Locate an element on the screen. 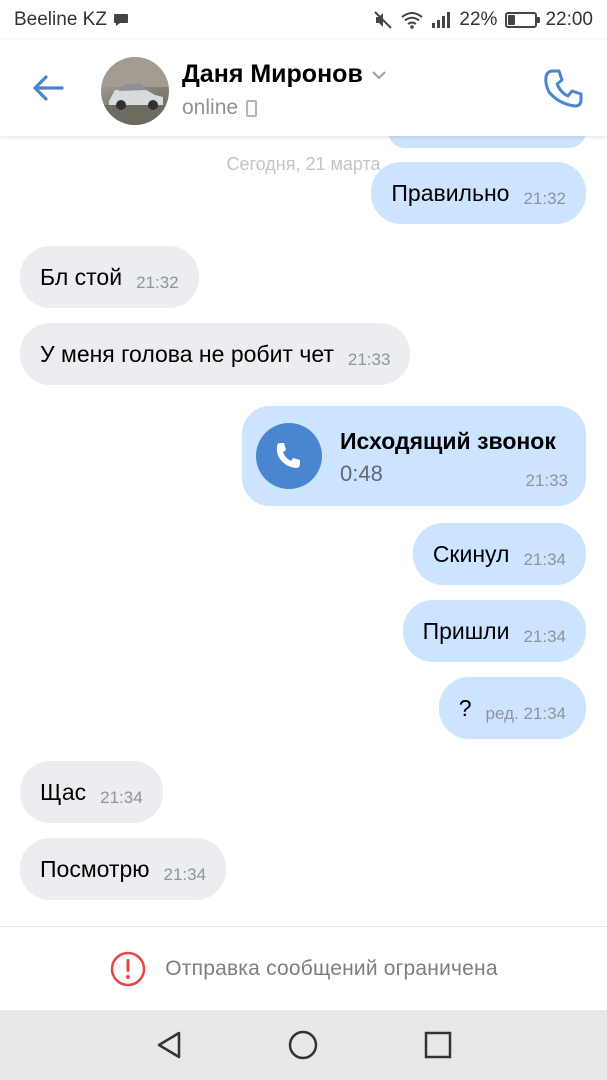 The width and height of the screenshot is (607, 1080). message-bubble-incoming: Посмотрю 21:34 is located at coordinates (123, 869).